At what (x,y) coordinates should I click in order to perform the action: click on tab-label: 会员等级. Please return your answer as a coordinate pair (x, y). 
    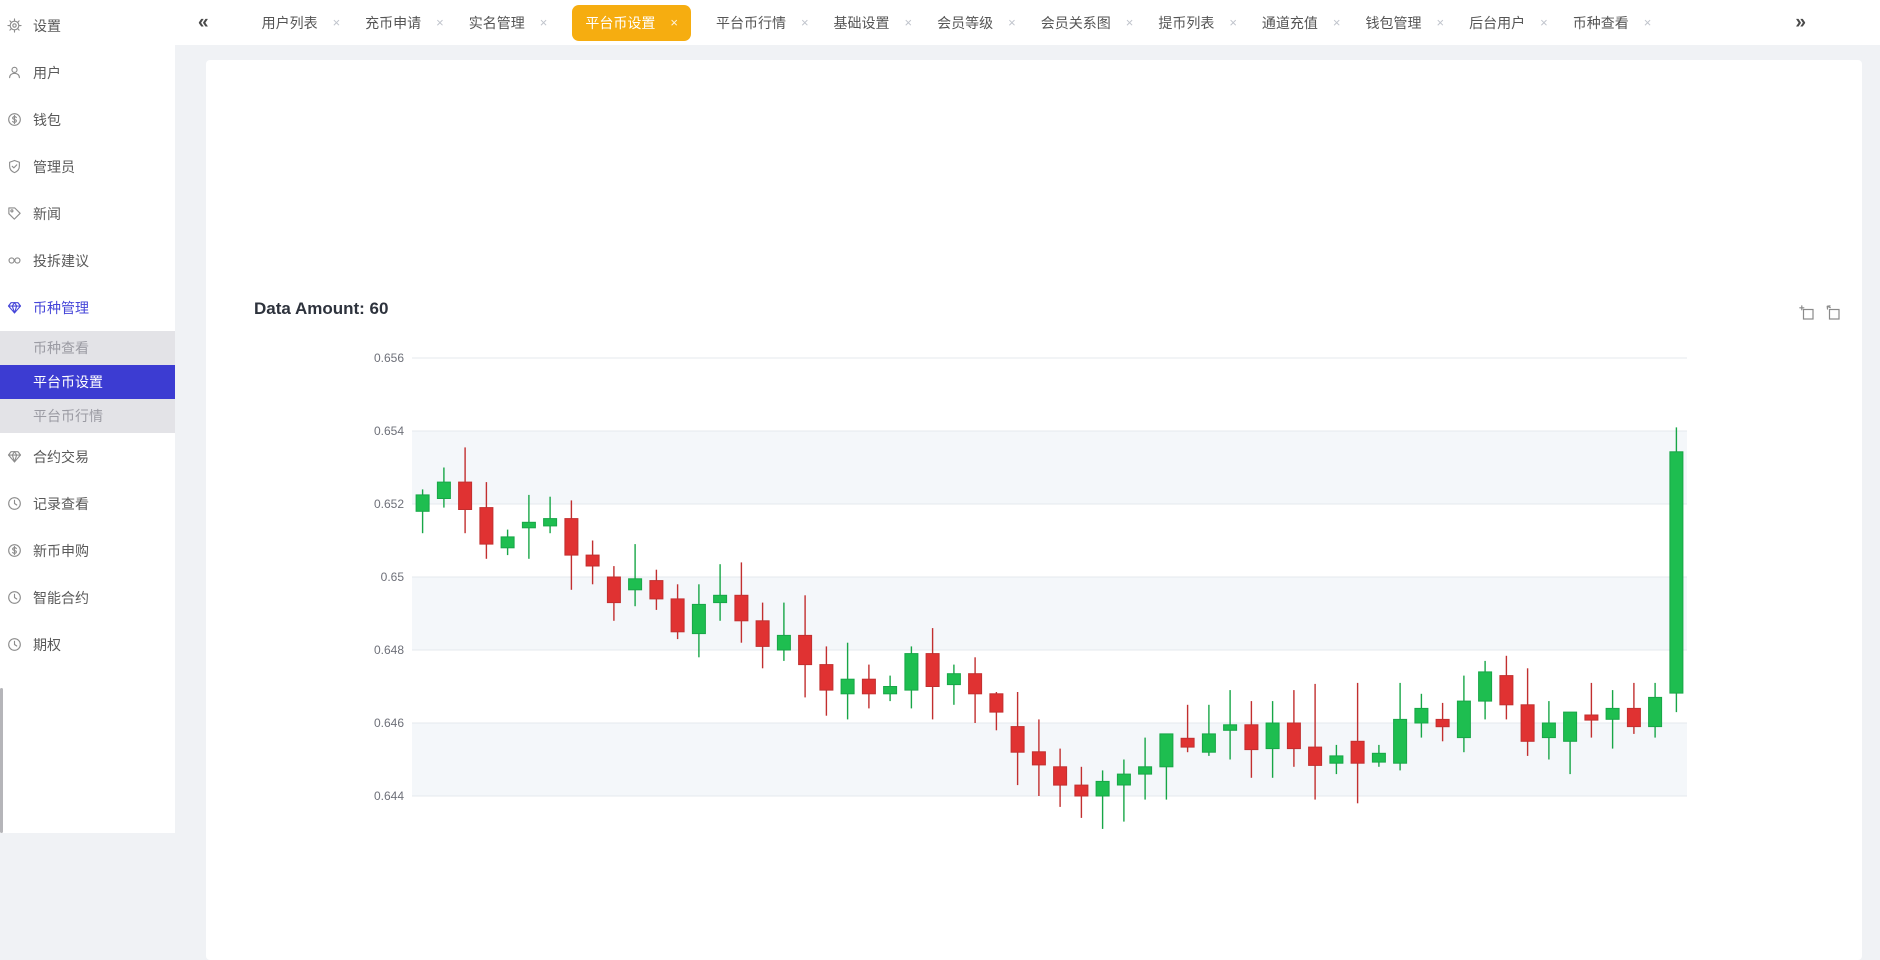
    Looking at the image, I should click on (965, 22).